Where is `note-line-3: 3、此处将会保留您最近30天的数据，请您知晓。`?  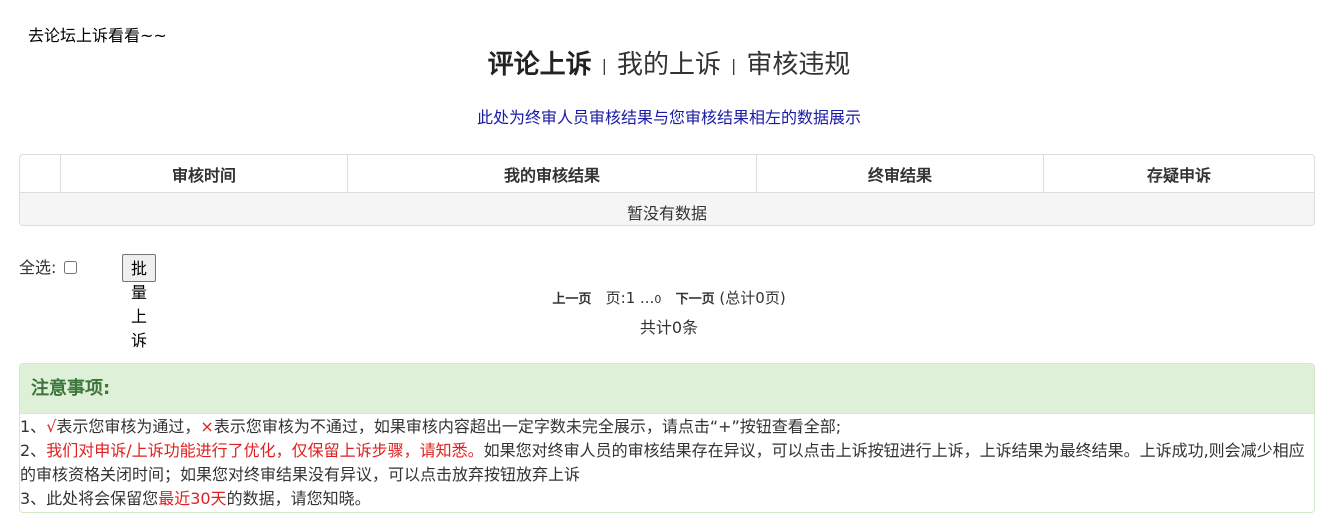 note-line-3: 3、此处将会保留您最近30天的数据，请您知晓。 is located at coordinates (667, 499).